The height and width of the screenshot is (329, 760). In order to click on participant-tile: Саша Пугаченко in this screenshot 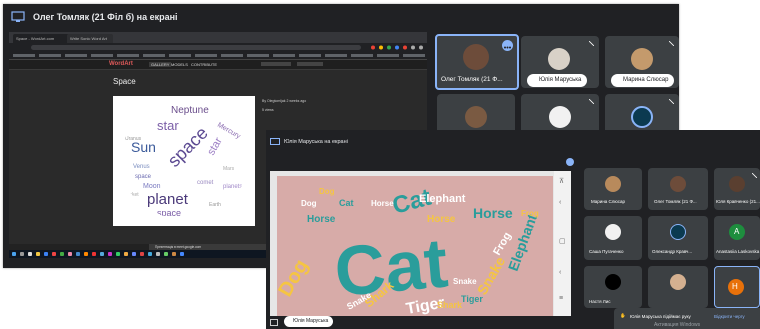, I will do `click(613, 238)`.